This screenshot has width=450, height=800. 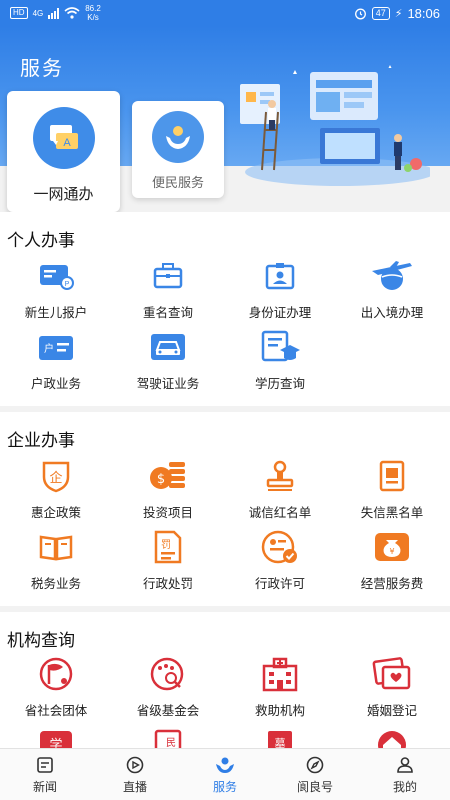 What do you see at coordinates (177, 182) in the screenshot?
I see `quick-card-label: 便民服务` at bounding box center [177, 182].